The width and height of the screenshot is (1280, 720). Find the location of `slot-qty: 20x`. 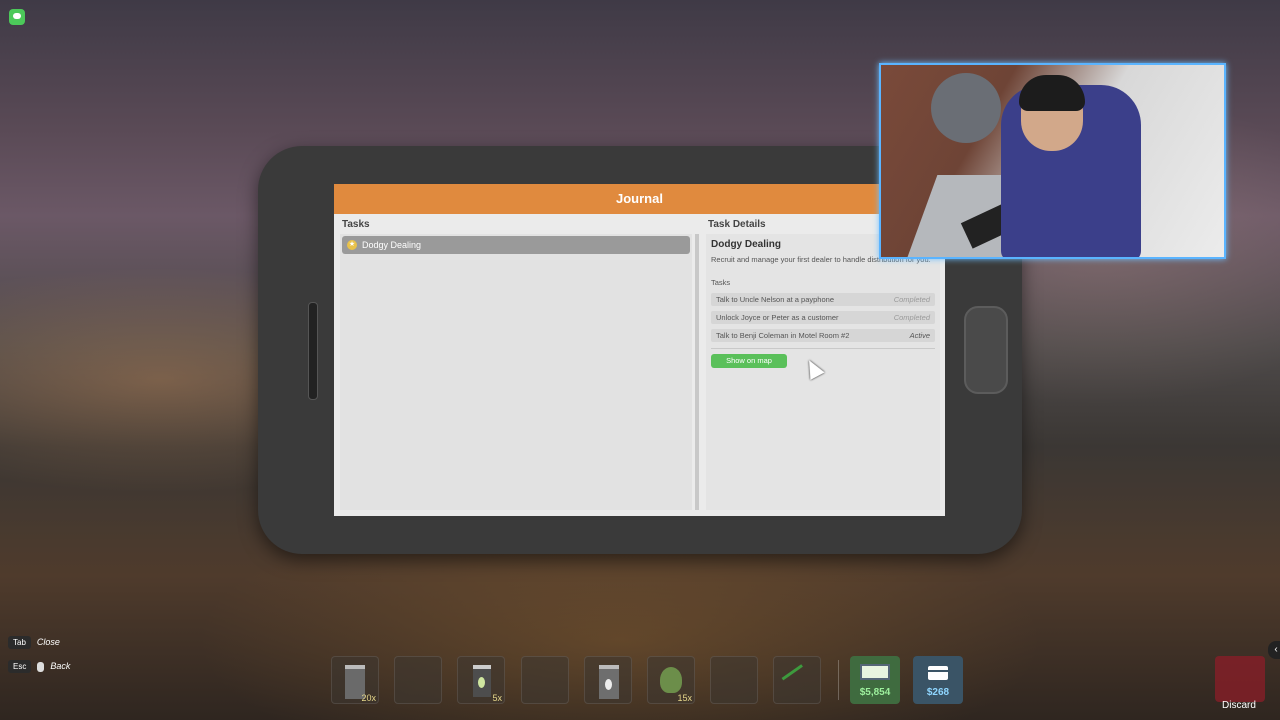

slot-qty: 20x is located at coordinates (368, 698).